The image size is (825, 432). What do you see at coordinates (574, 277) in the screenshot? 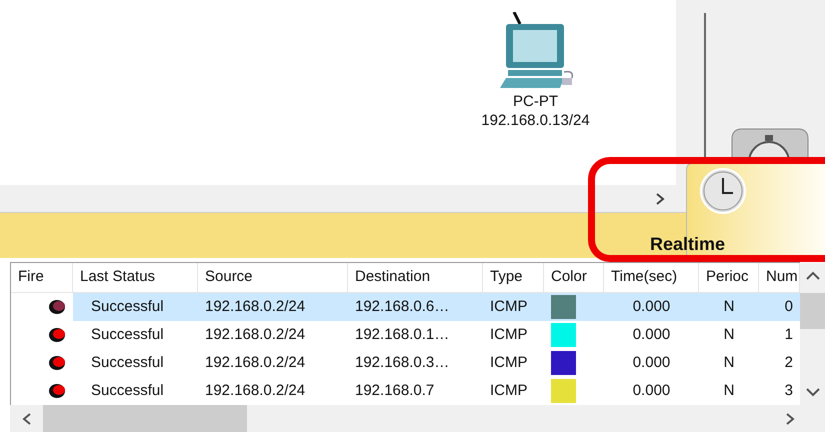
I see `column-header: Color` at bounding box center [574, 277].